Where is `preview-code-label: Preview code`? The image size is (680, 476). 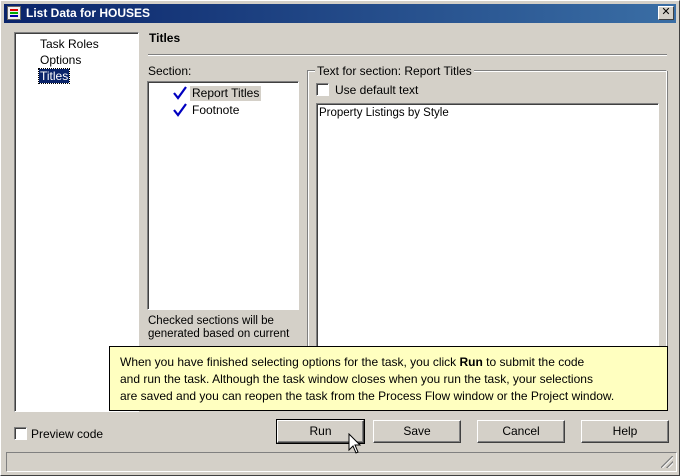
preview-code-label: Preview code is located at coordinates (67, 434).